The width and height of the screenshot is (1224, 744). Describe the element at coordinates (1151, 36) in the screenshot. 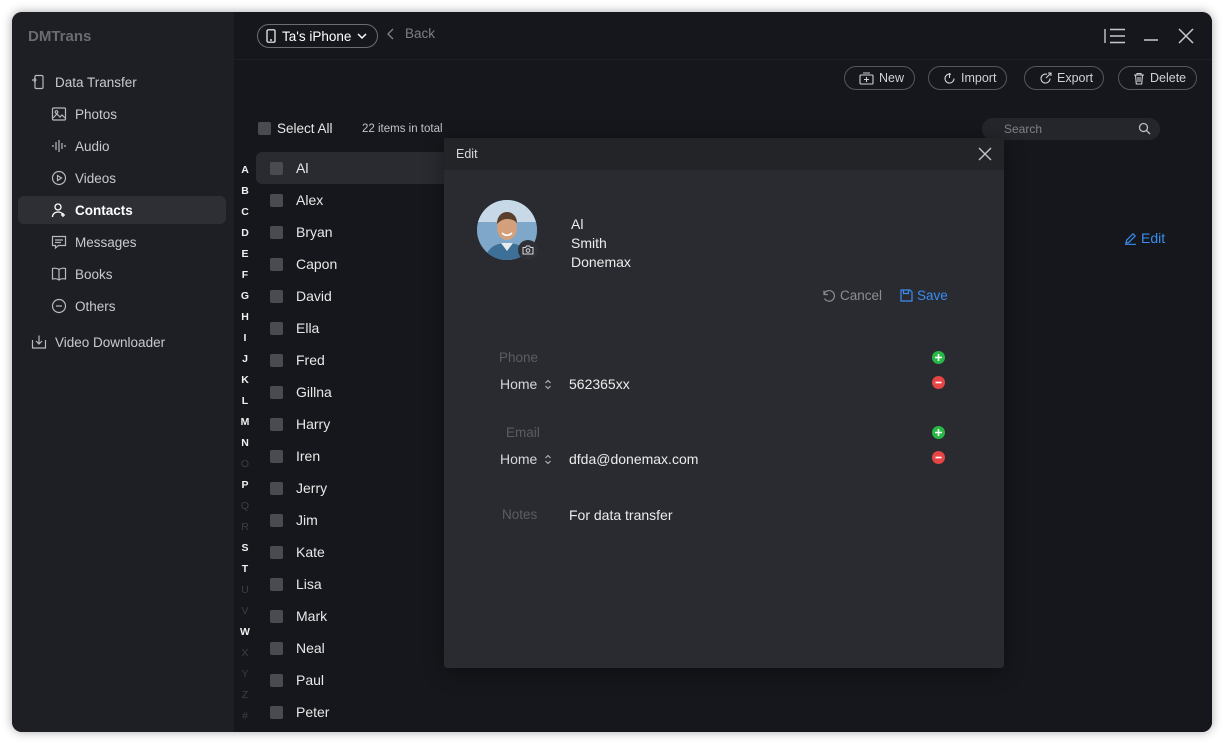

I see `minimize-button` at that location.